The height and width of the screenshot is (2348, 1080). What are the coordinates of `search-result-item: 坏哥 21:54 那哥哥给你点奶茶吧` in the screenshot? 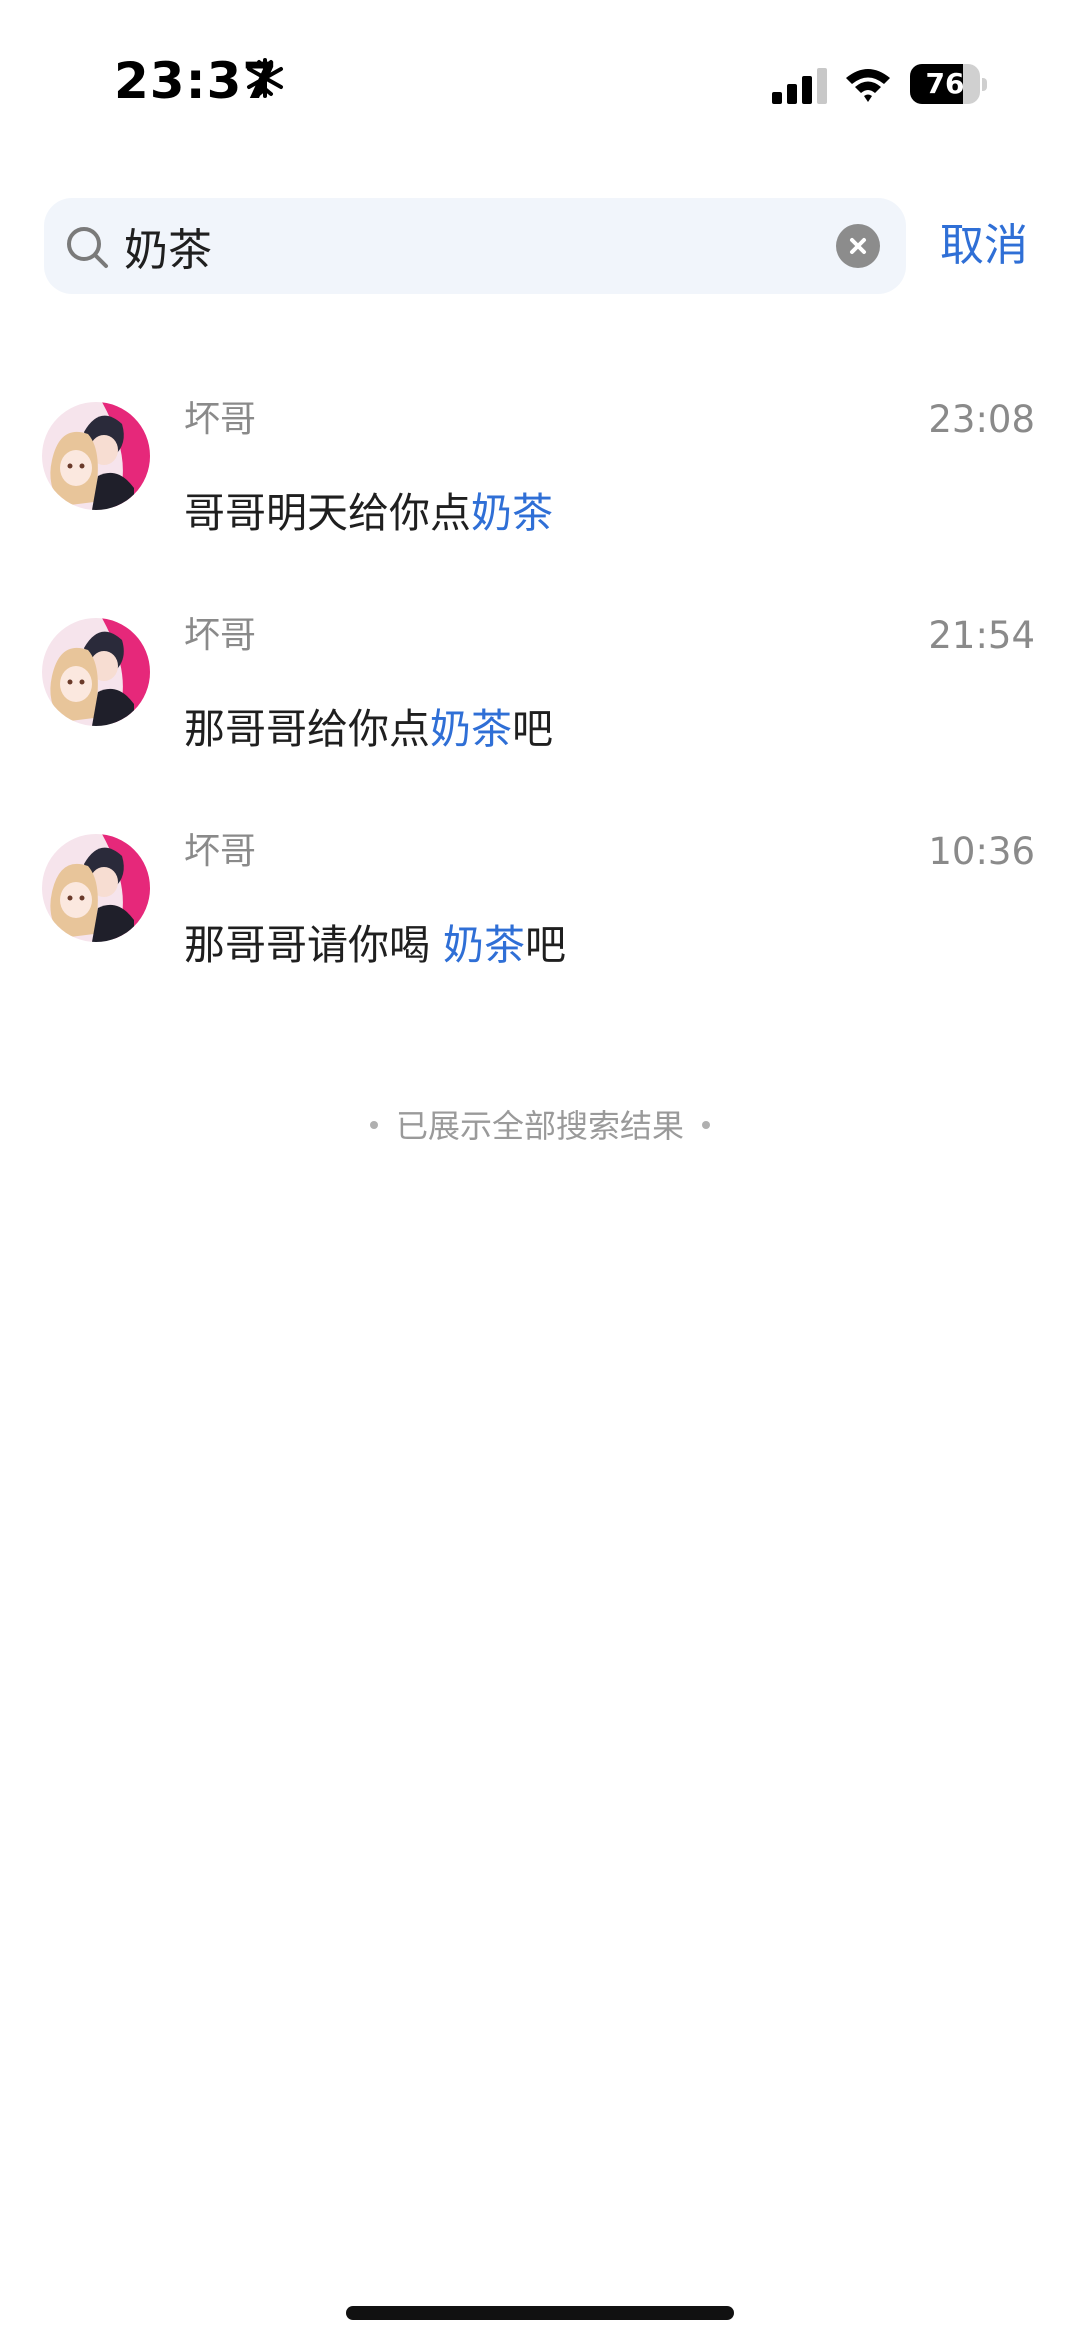 It's located at (540, 714).